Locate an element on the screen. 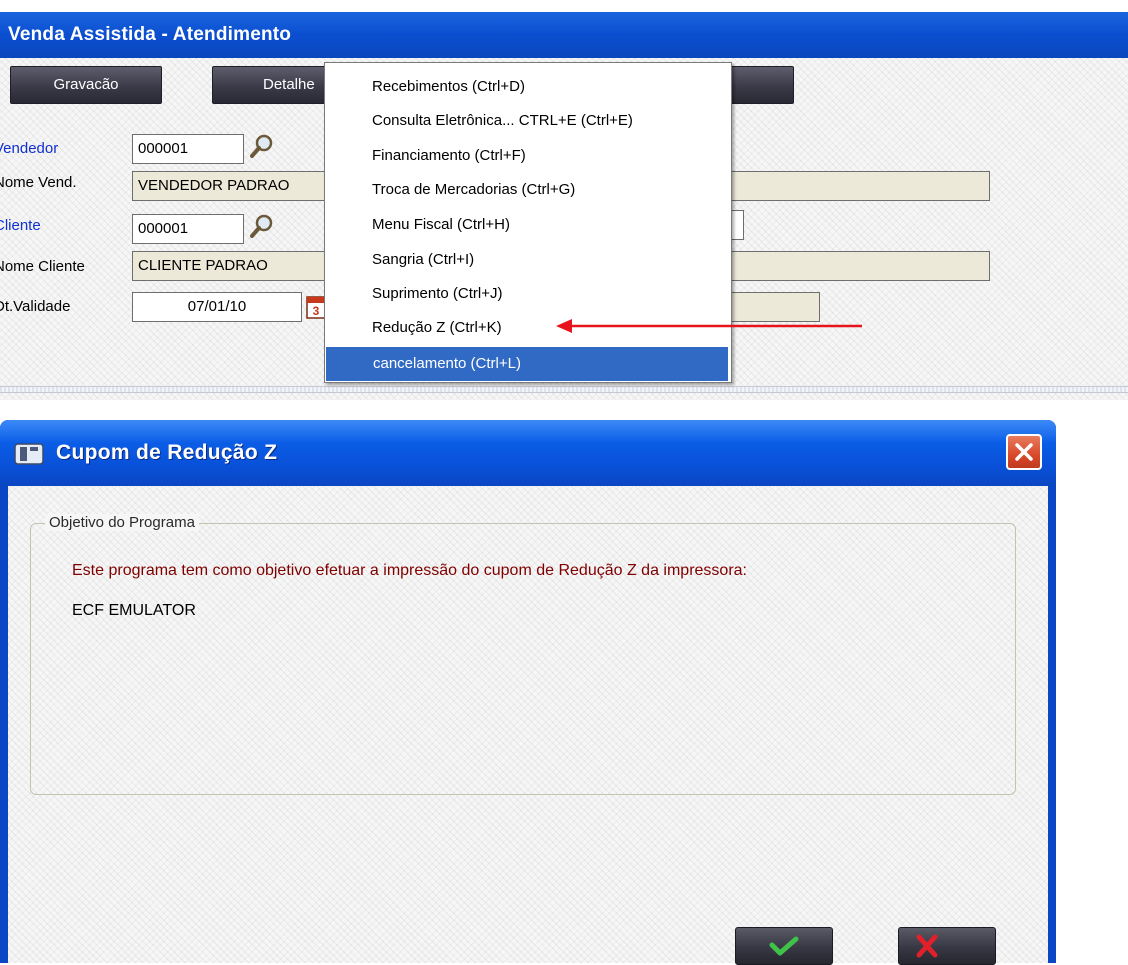 This screenshot has height=965, width=1128. menu-item-consulta-eletronica: Consulta Eletrônica... CTRL+E (Ctrl+E) is located at coordinates (525, 121).